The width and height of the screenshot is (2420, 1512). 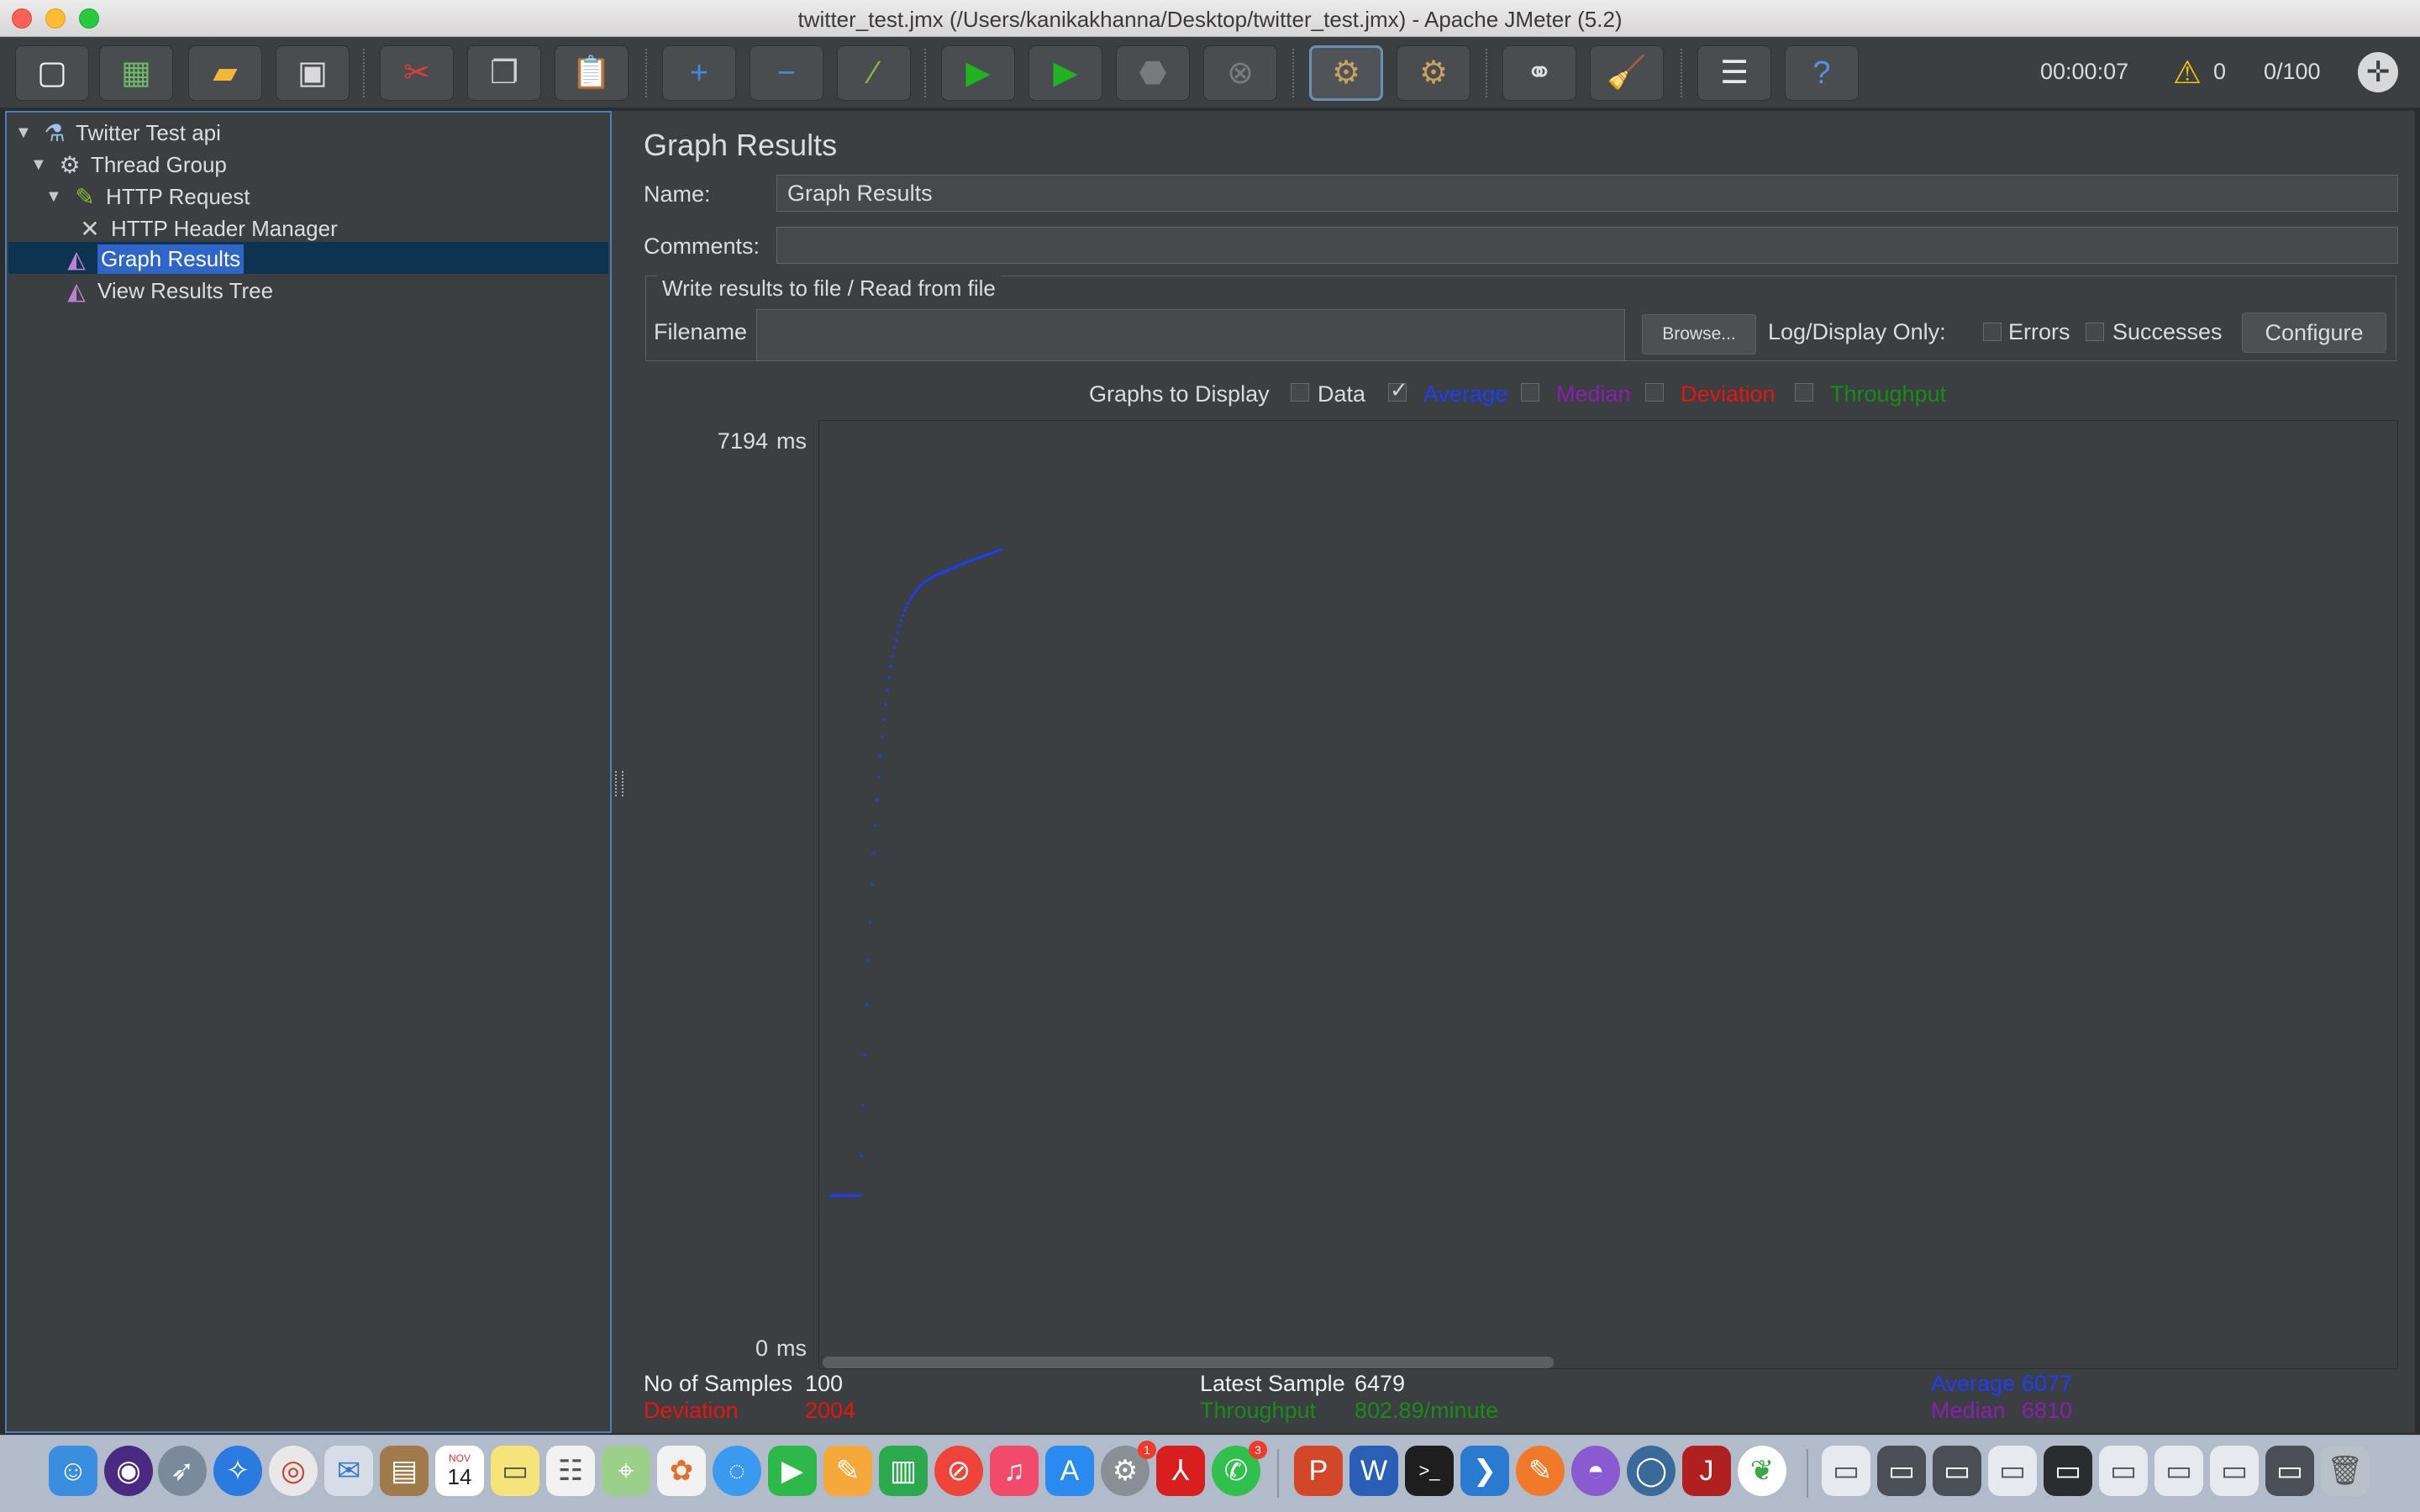 I want to click on stop-icon: ⬣, so click(x=1153, y=73).